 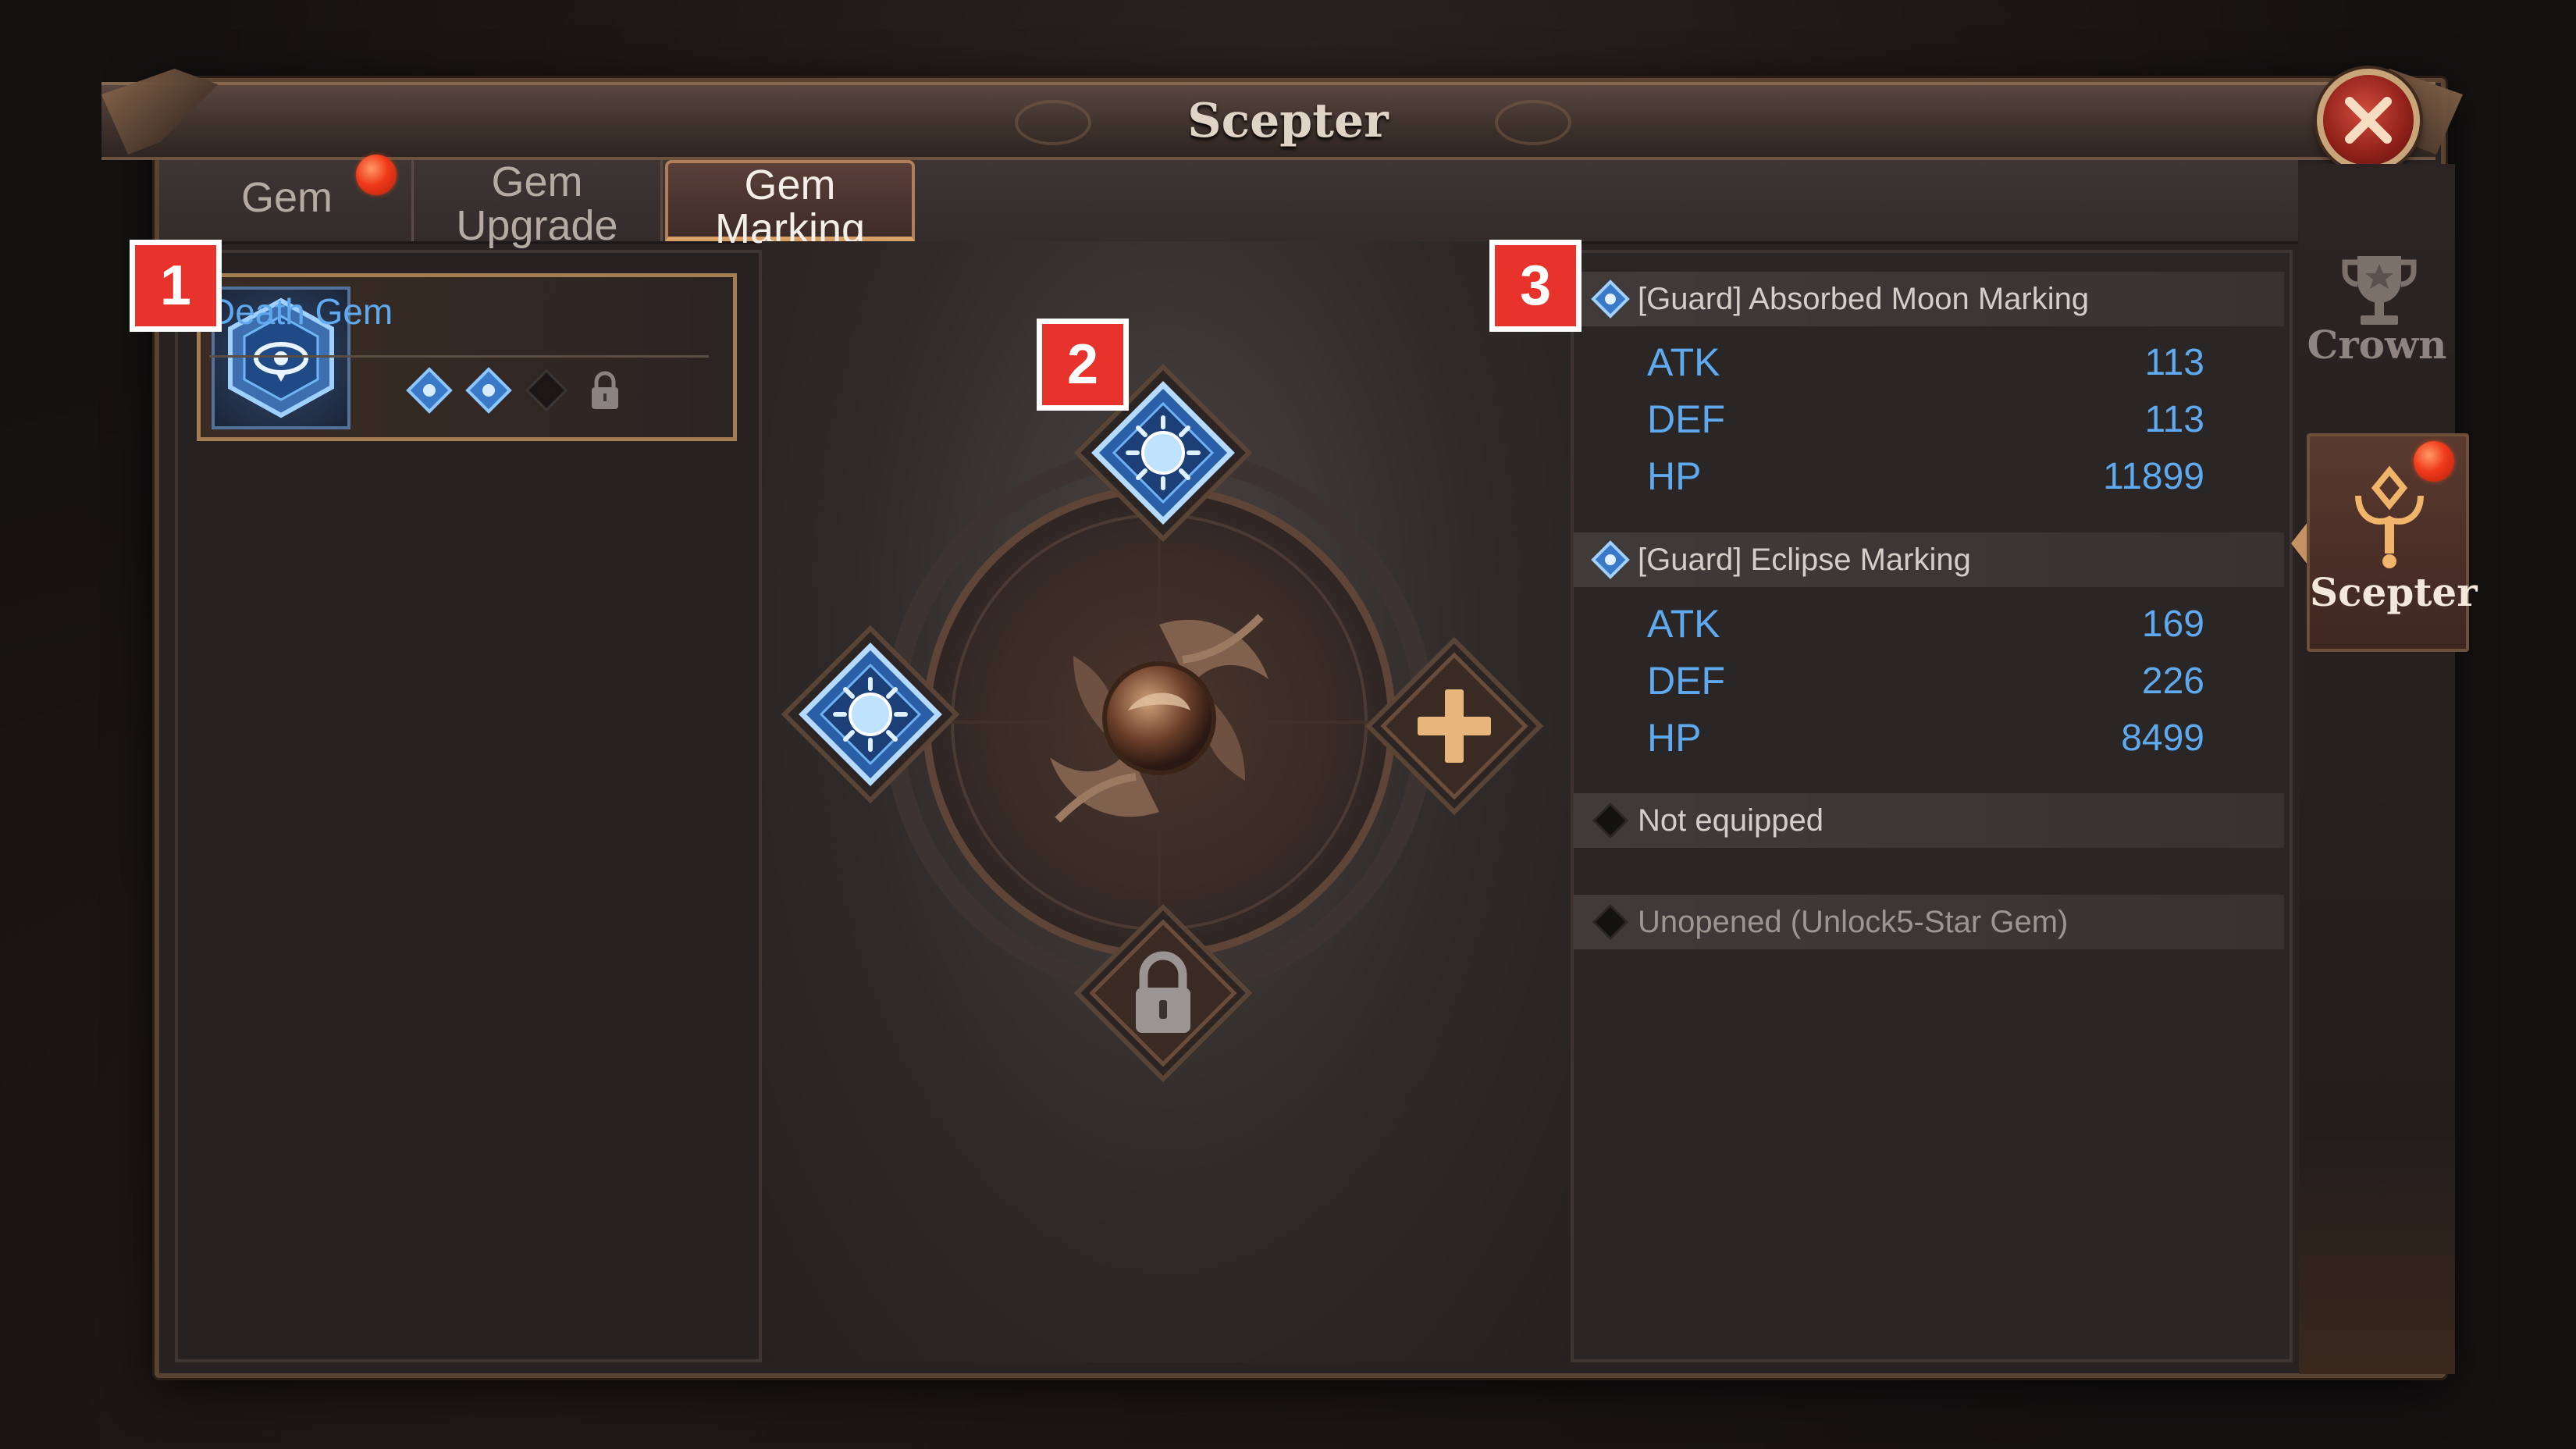 What do you see at coordinates (459, 356) in the screenshot?
I see `gem-card-divider` at bounding box center [459, 356].